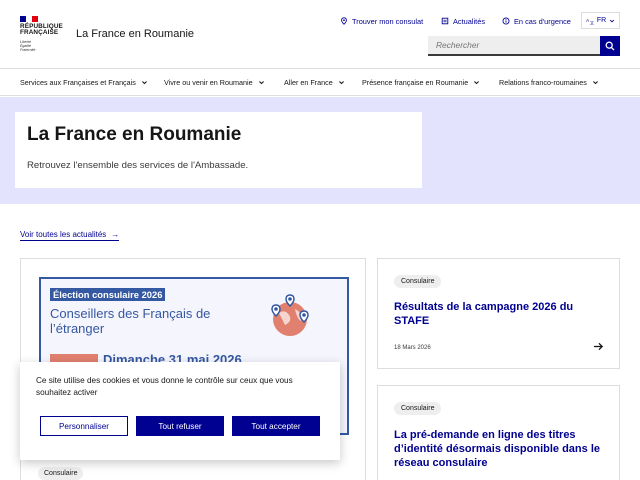  What do you see at coordinates (542, 21) in the screenshot?
I see `emergency-link-label: En cas d'urgence` at bounding box center [542, 21].